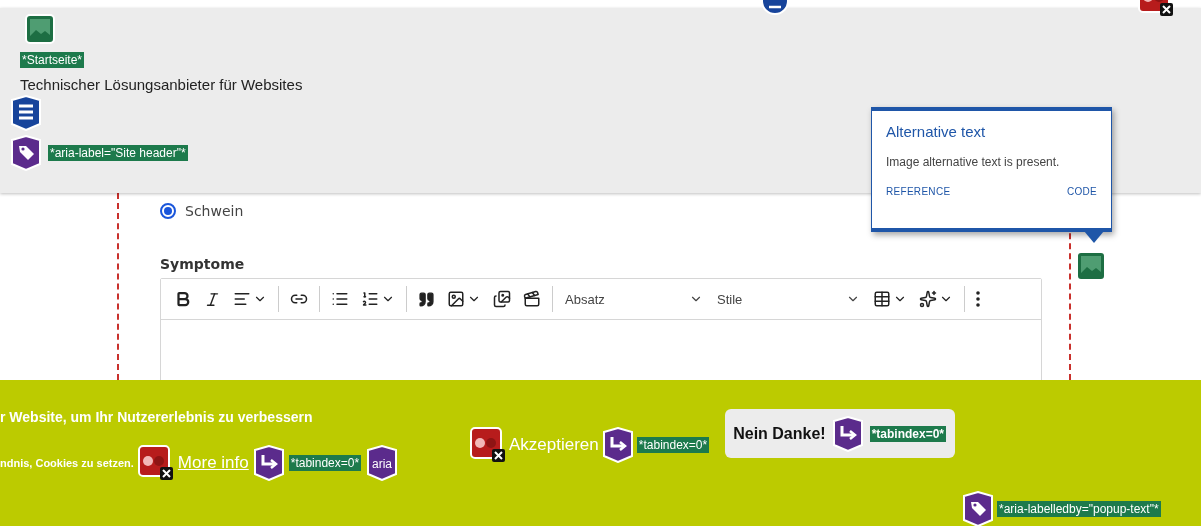  What do you see at coordinates (183, 299) in the screenshot?
I see `bold-icon` at bounding box center [183, 299].